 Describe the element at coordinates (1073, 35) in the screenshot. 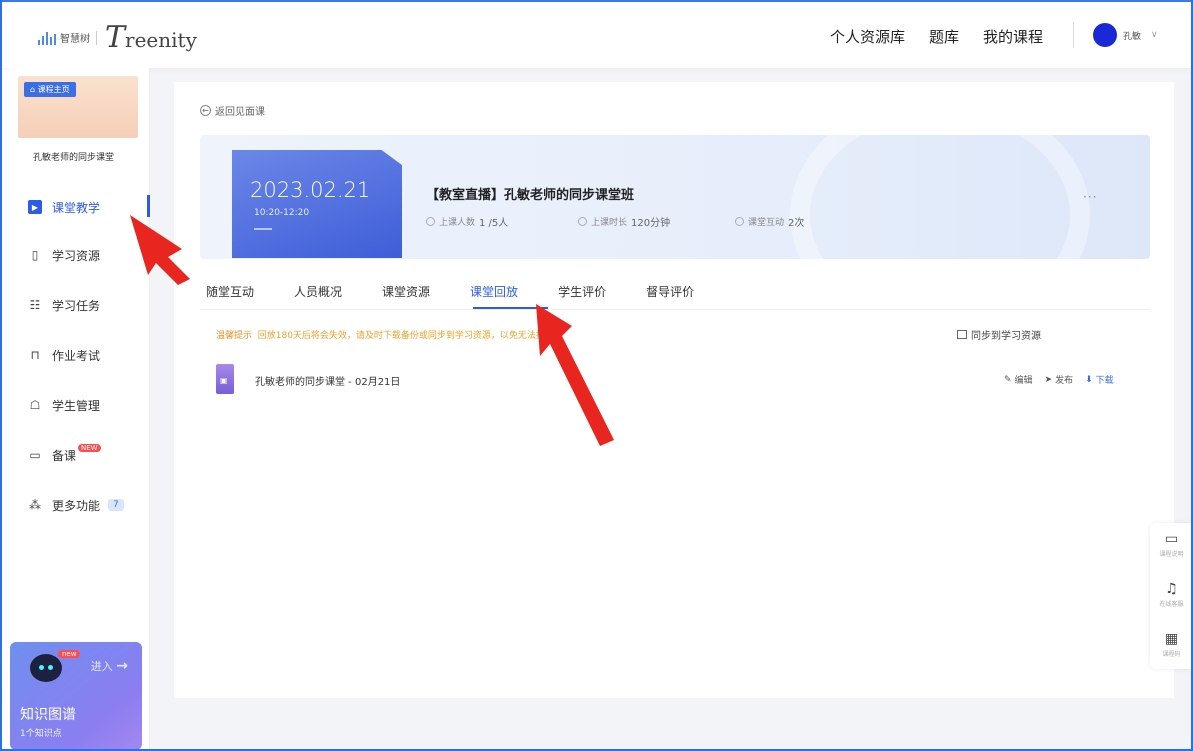

I see `nav-divider` at that location.